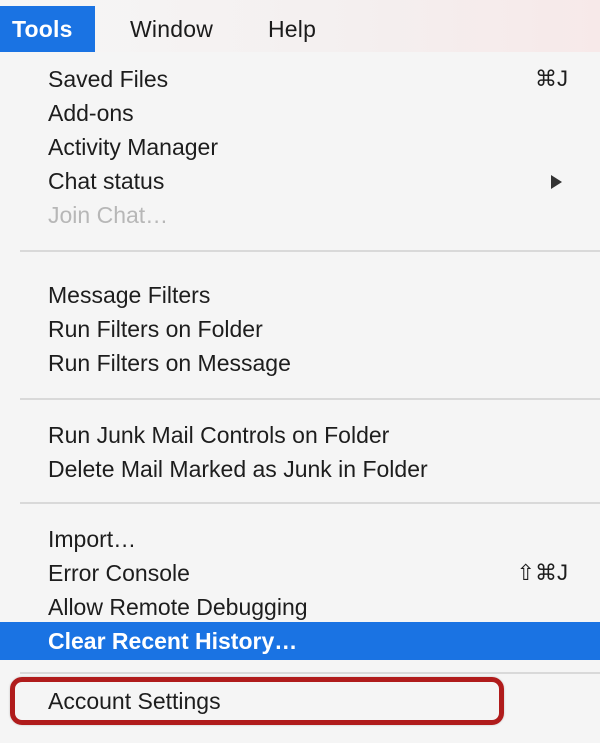 The height and width of the screenshot is (743, 600). What do you see at coordinates (178, 607) in the screenshot?
I see `menu-item-label: Allow Remote Debugging` at bounding box center [178, 607].